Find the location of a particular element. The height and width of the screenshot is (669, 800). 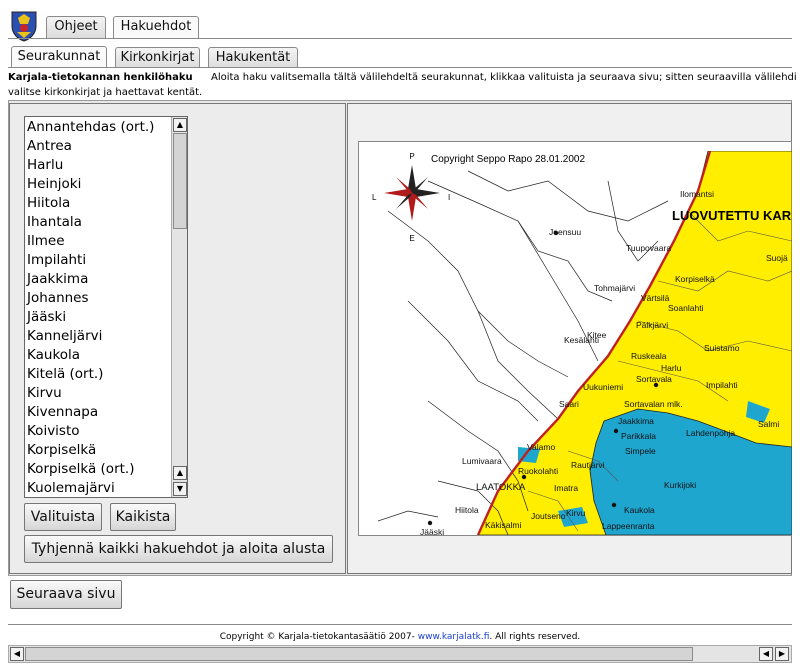

all-button: Kaikista is located at coordinates (143, 517).